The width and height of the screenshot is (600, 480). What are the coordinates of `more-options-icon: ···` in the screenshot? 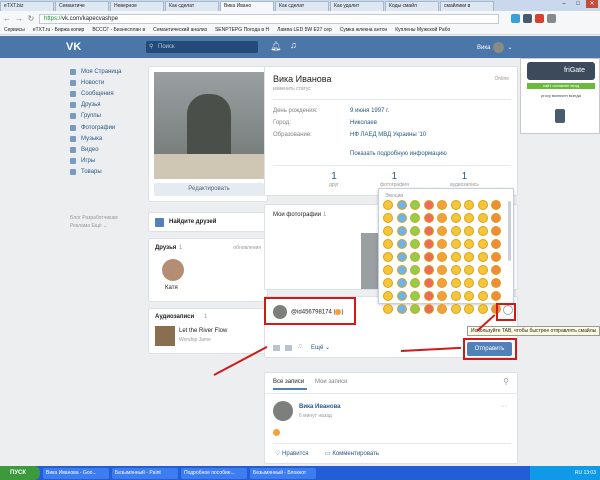 It's located at (503, 406).